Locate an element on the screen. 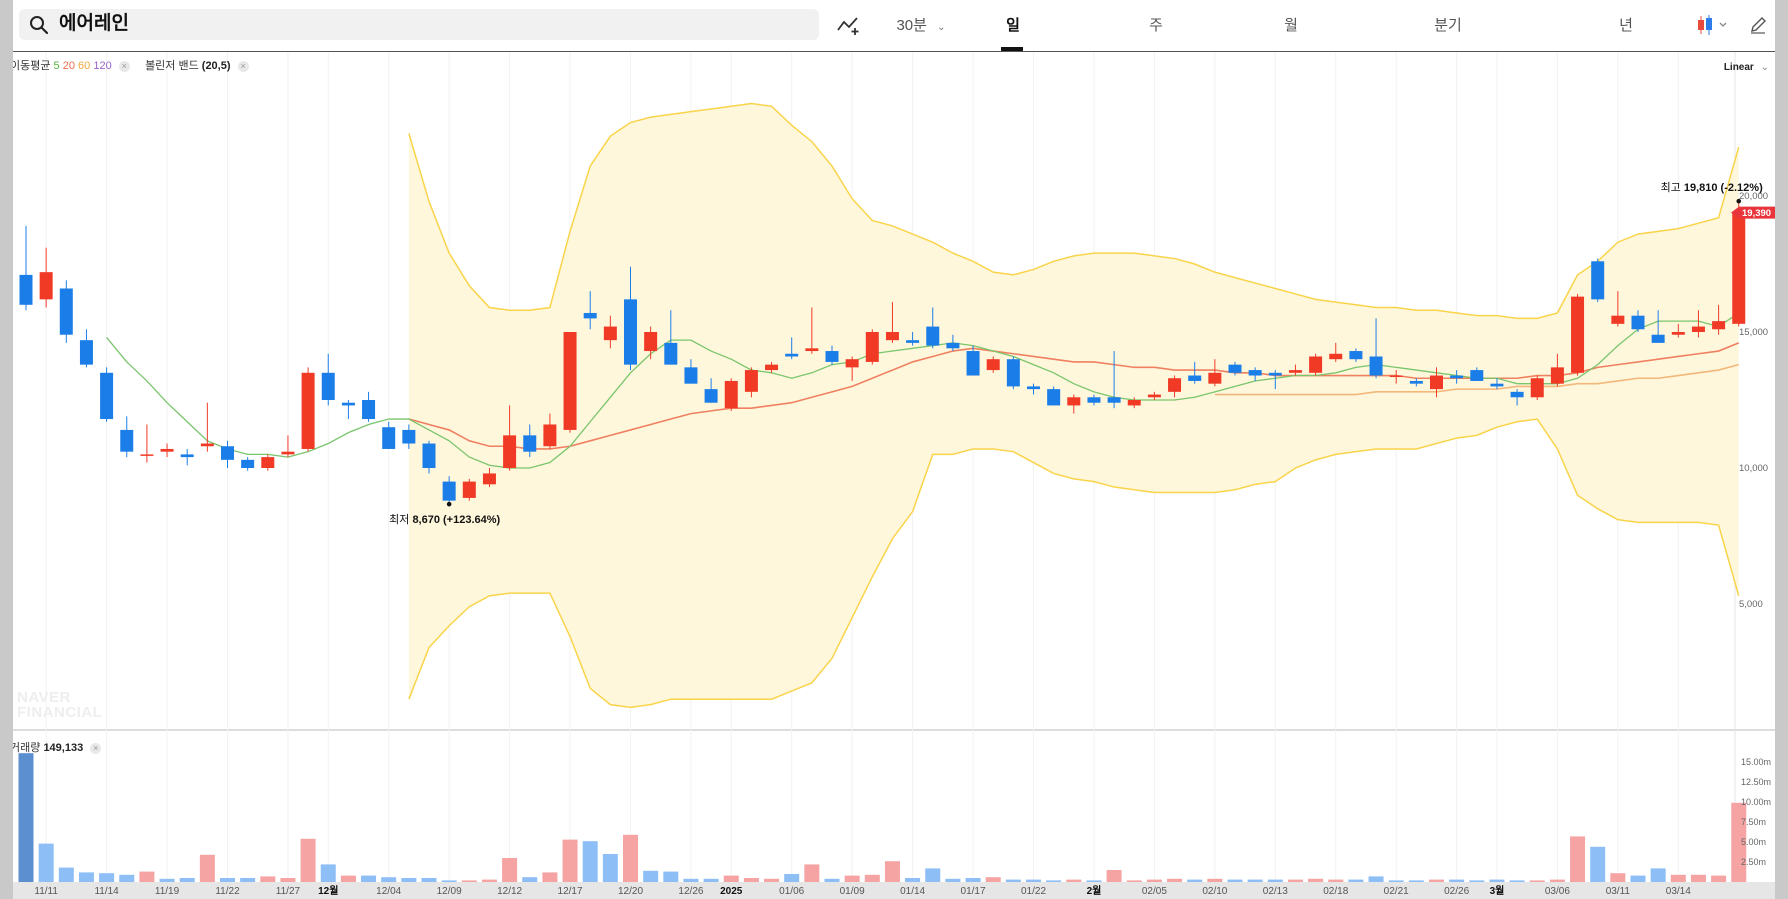 Image resolution: width=1788 pixels, height=899 pixels. x-tick-label: 02/26 is located at coordinates (1456, 891).